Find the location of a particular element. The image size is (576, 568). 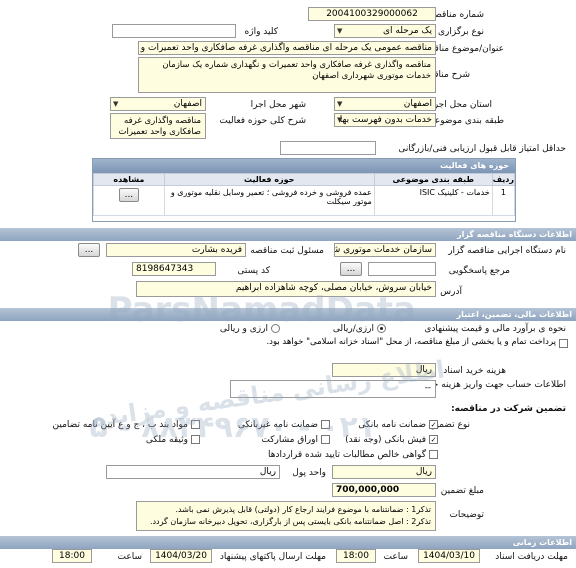

cell-classification: خدمات - کلینیک ISIC is located at coordinates (433, 200).